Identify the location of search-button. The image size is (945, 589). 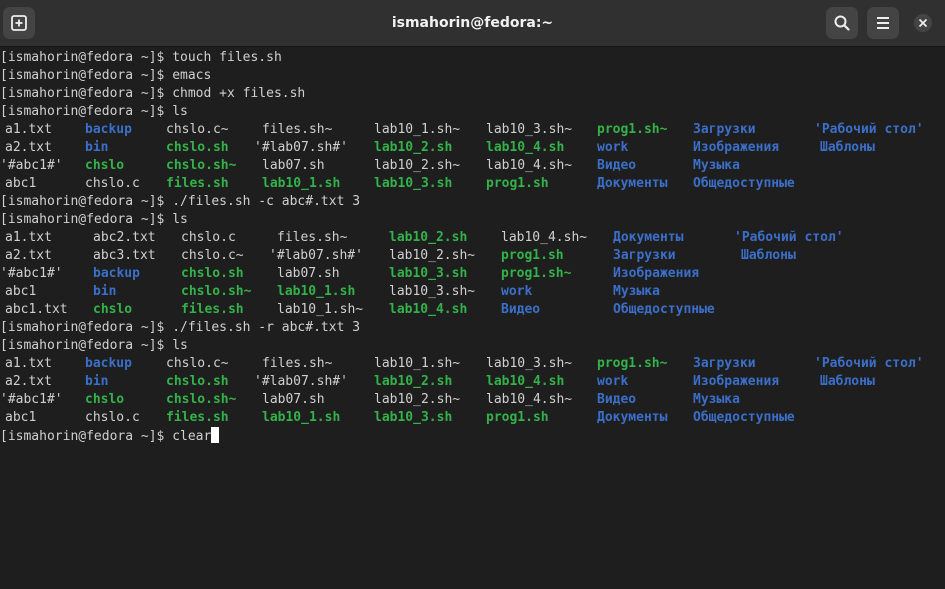
(842, 23).